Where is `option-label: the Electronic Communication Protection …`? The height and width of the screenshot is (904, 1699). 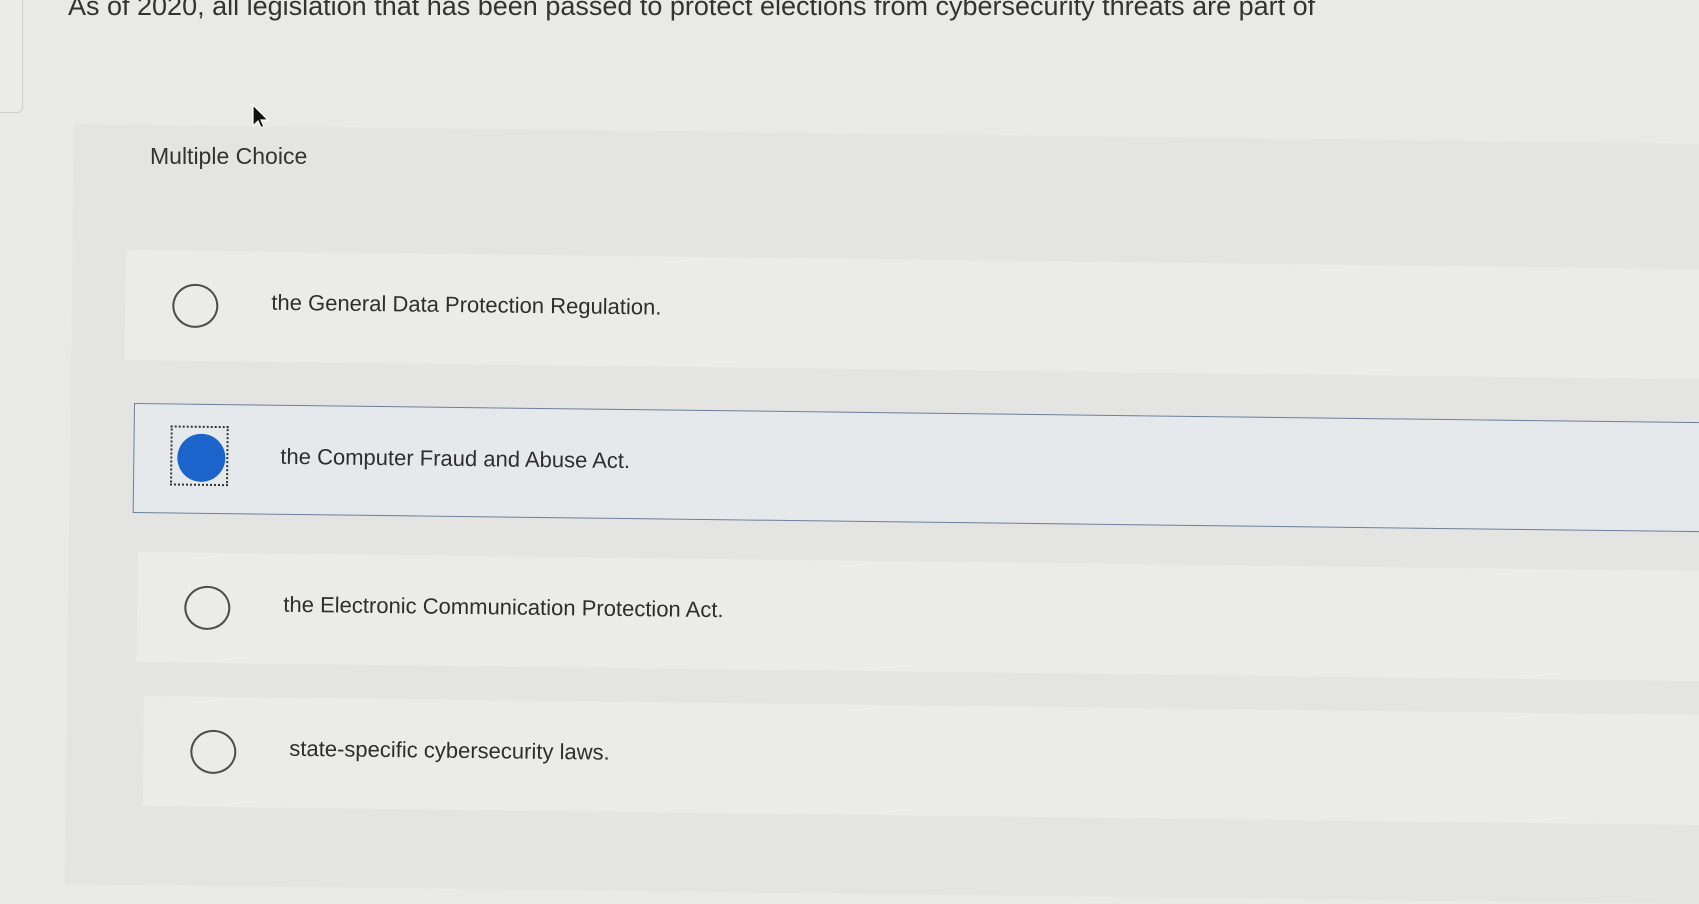
option-label: the Electronic Communication Protection … is located at coordinates (503, 607).